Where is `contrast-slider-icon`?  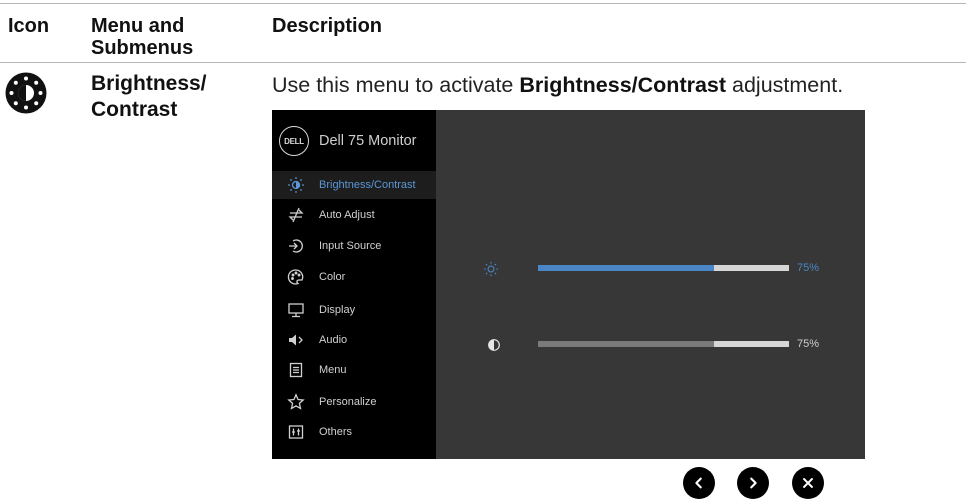 contrast-slider-icon is located at coordinates (494, 344).